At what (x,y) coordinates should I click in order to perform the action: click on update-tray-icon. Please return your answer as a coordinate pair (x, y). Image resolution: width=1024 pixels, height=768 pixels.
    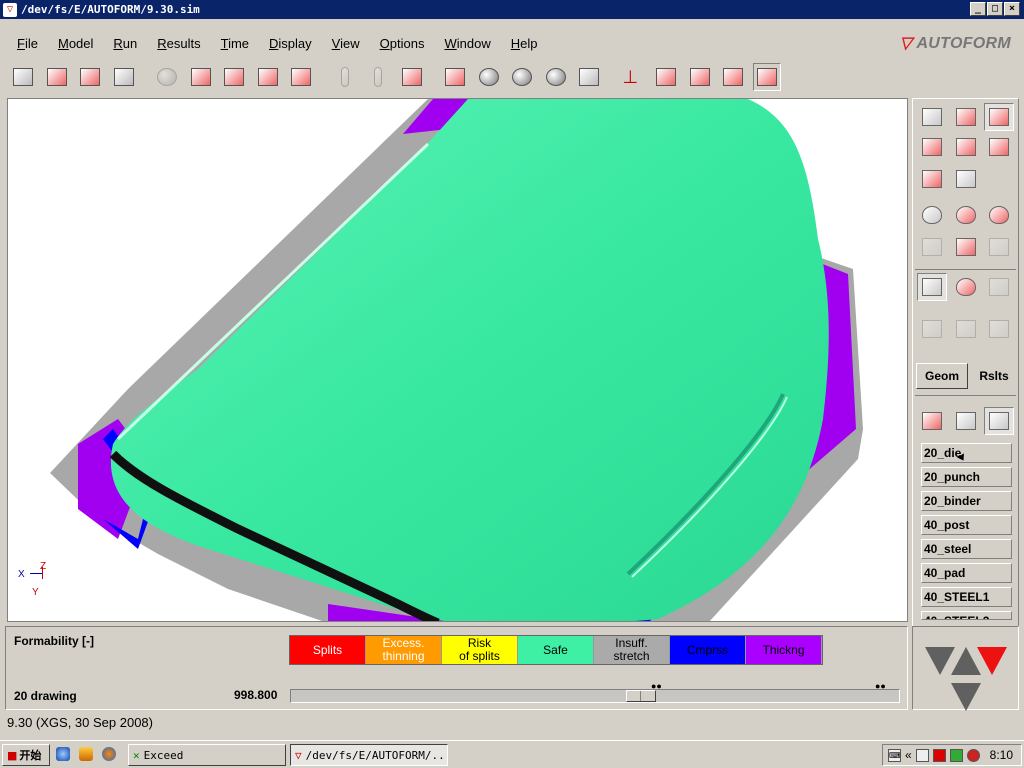
    Looking at the image, I should click on (956, 755).